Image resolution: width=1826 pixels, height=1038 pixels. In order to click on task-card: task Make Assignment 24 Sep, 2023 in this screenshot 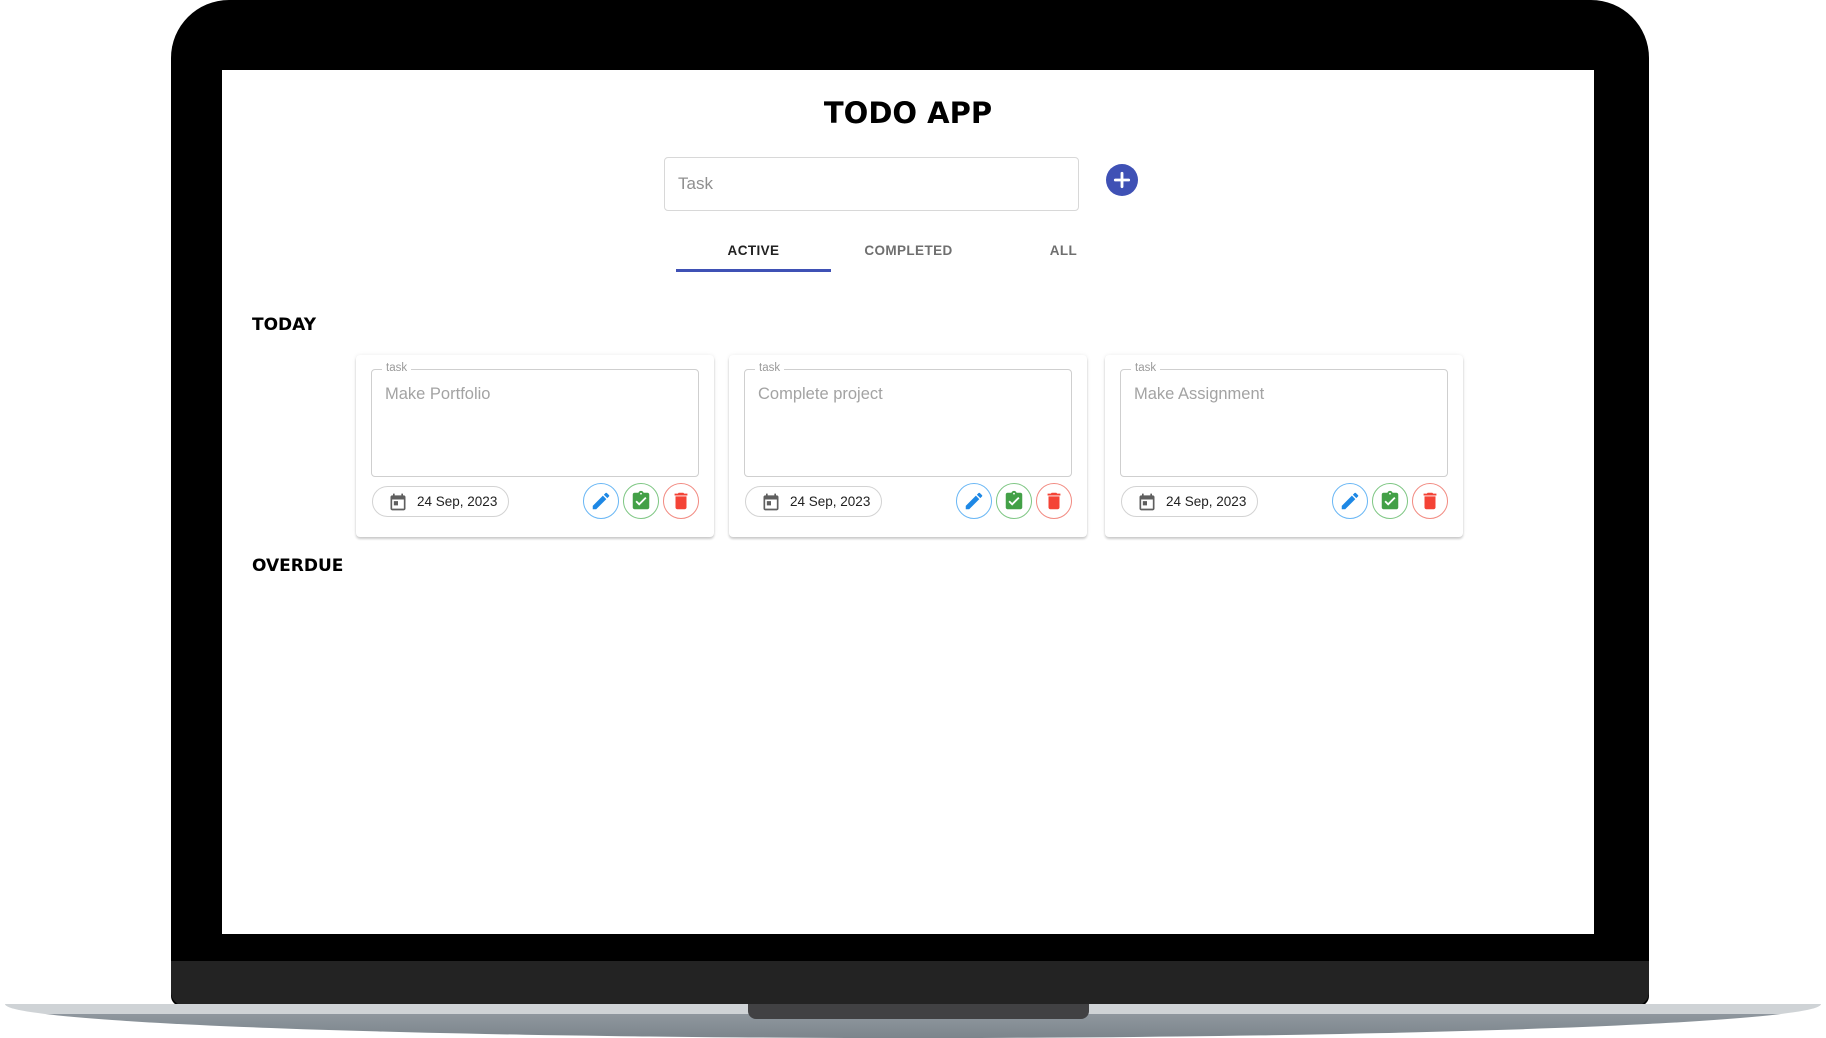, I will do `click(1284, 446)`.